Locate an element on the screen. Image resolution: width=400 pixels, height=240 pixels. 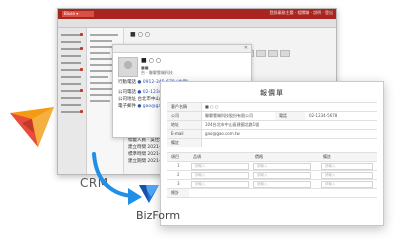
contact-row-label: 電子郵件 is located at coordinates (127, 106).